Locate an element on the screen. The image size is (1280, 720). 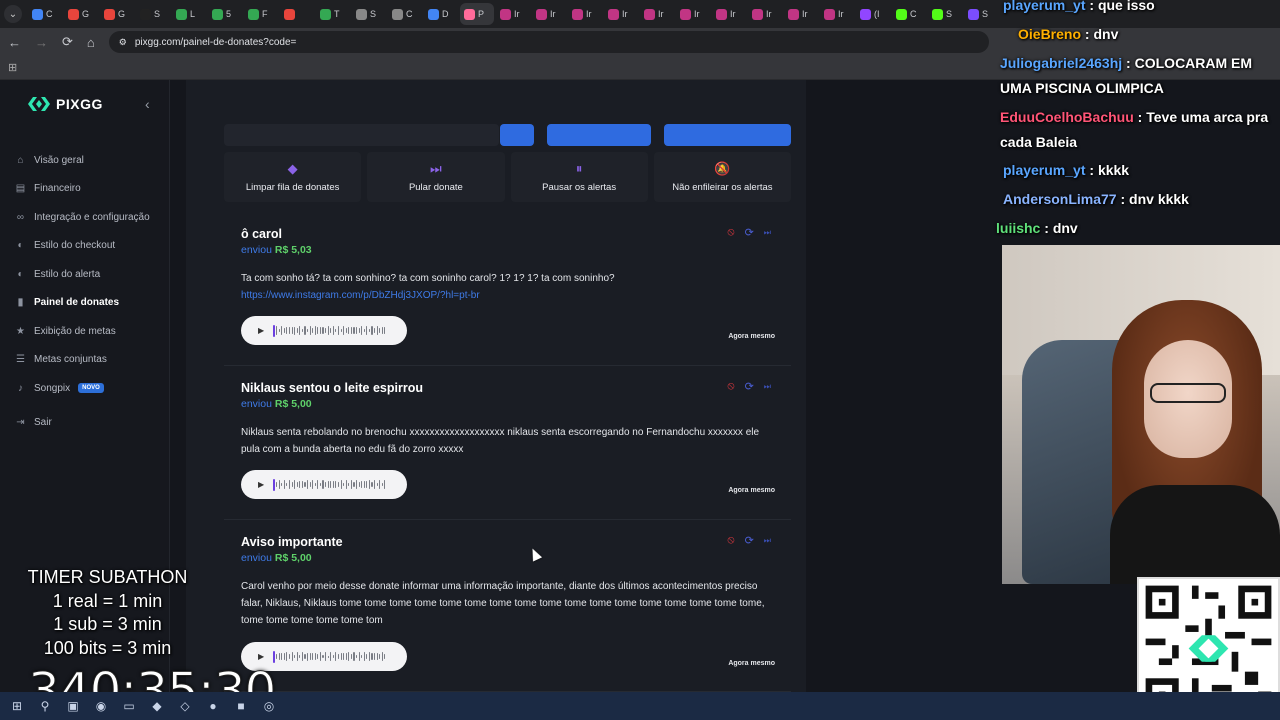
eraser-icon: ◆ is located at coordinates (292, 168).